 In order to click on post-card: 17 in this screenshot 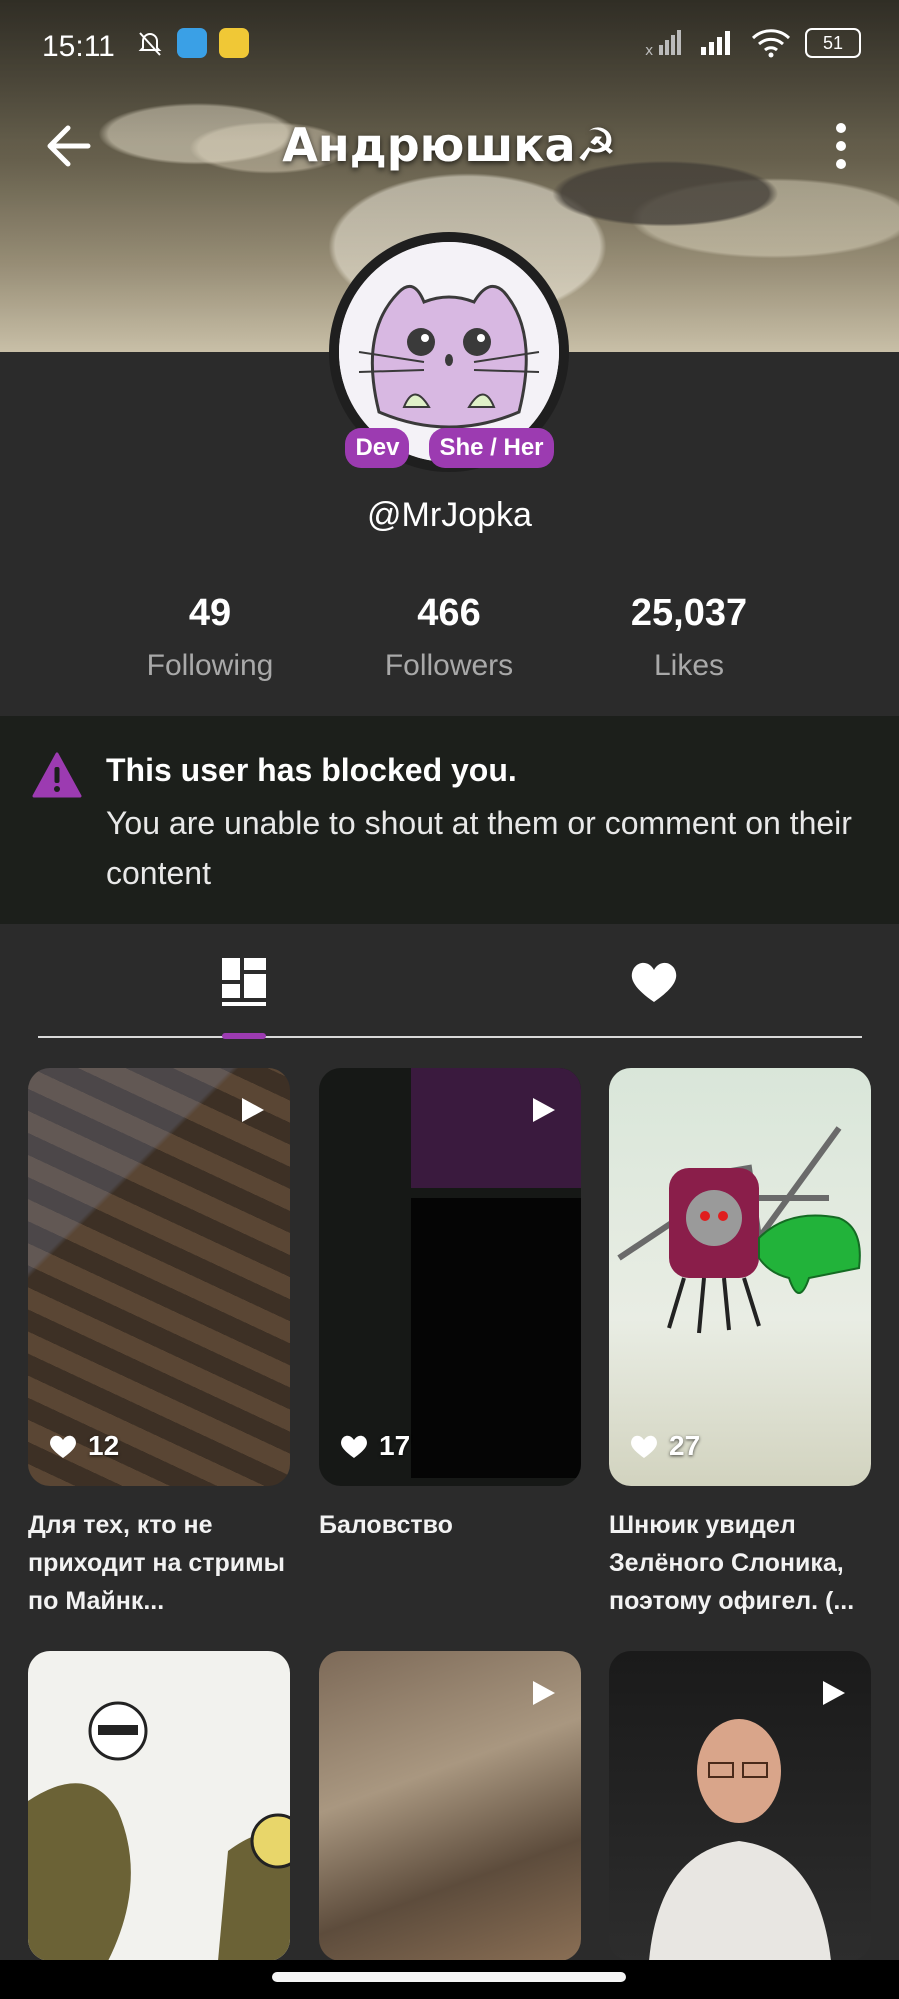, I will do `click(450, 1277)`.